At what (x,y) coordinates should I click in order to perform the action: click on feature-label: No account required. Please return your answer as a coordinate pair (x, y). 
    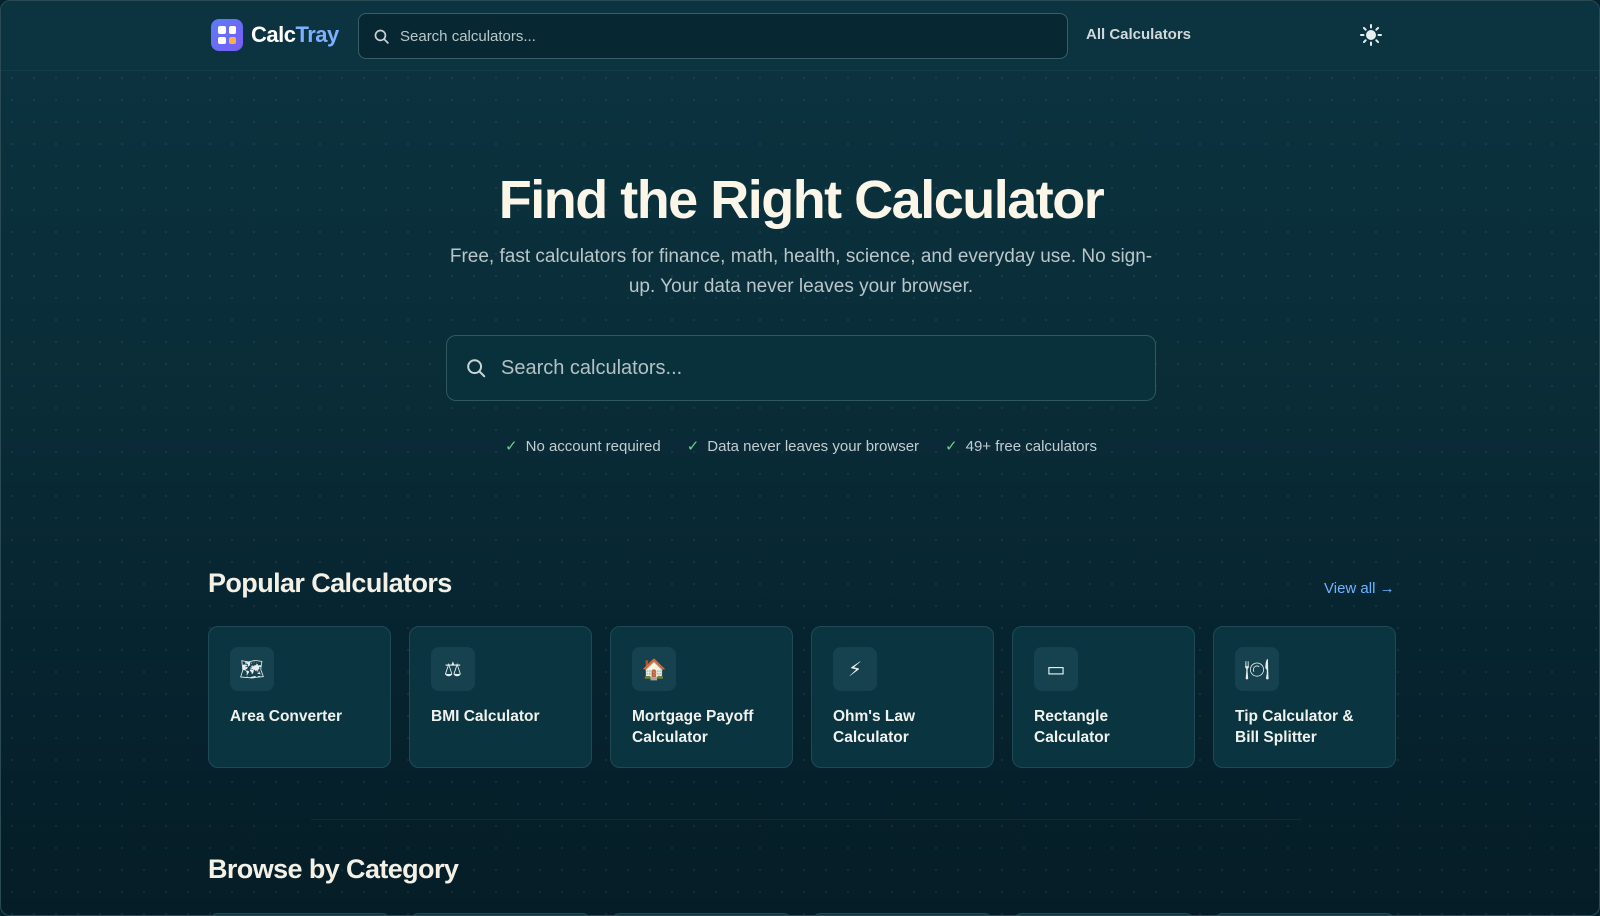
    Looking at the image, I should click on (593, 446).